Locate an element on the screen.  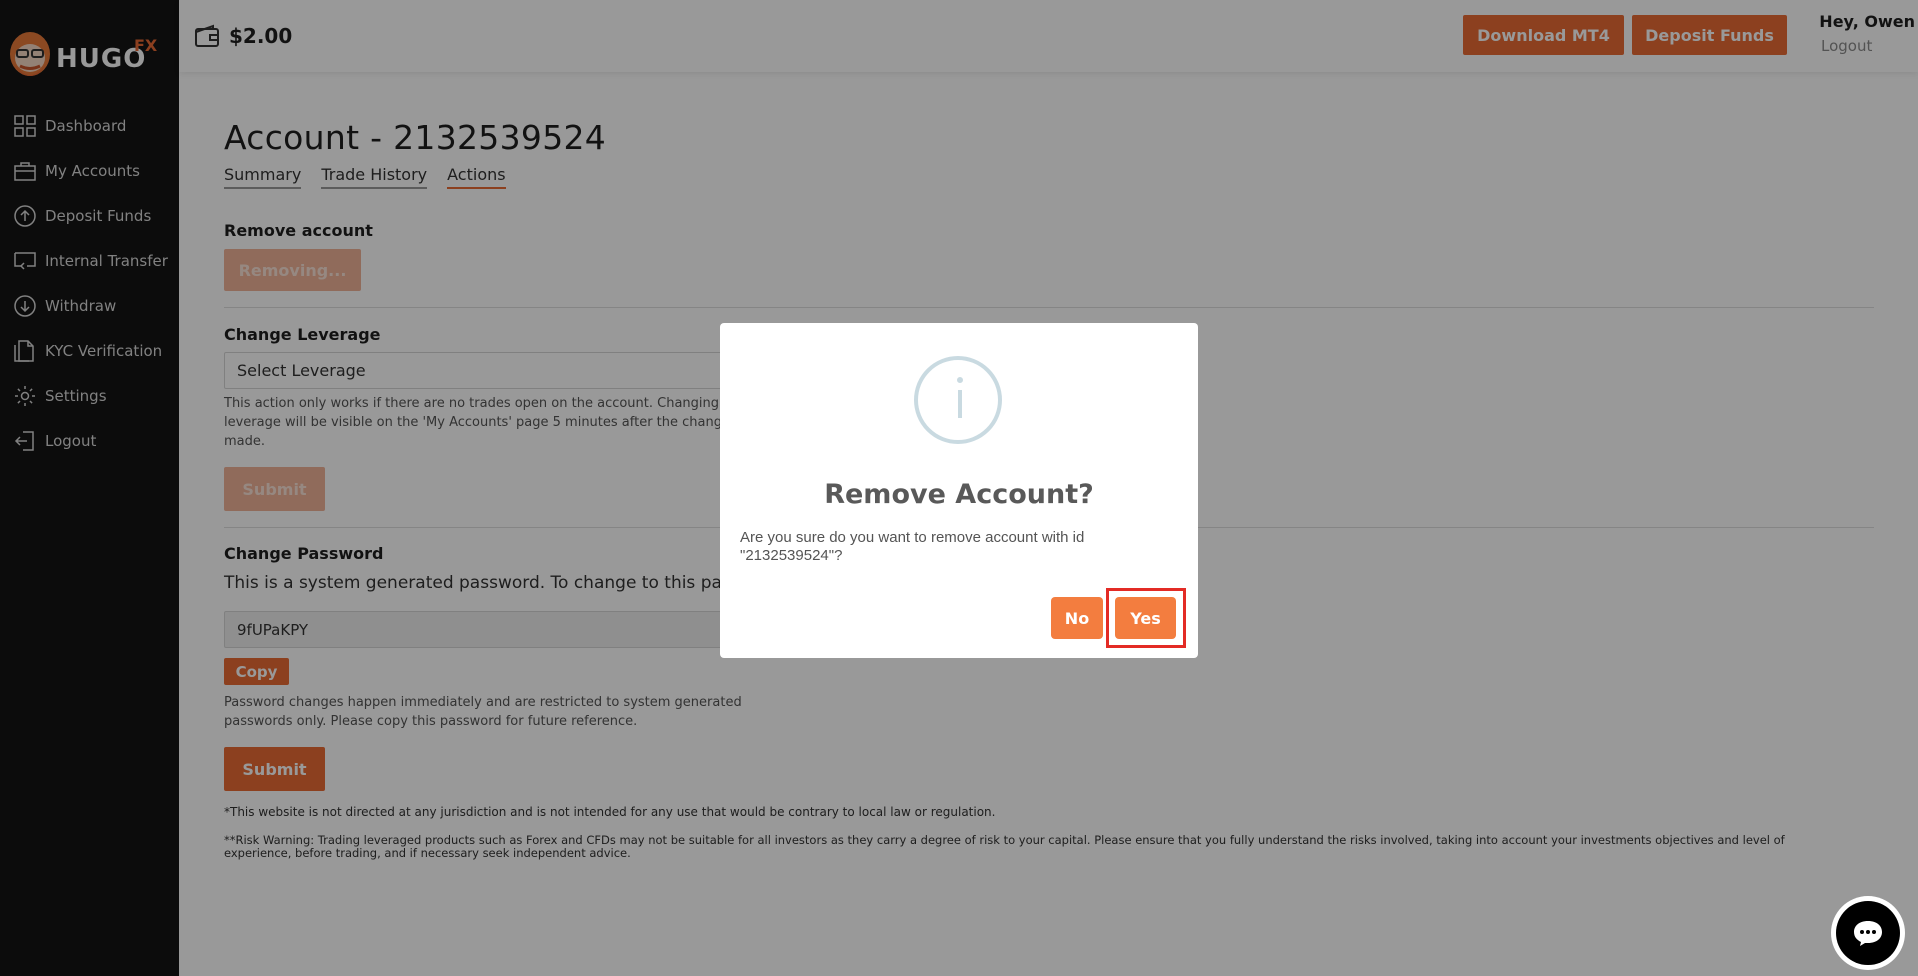
info-icon-bar is located at coordinates (960, 404).